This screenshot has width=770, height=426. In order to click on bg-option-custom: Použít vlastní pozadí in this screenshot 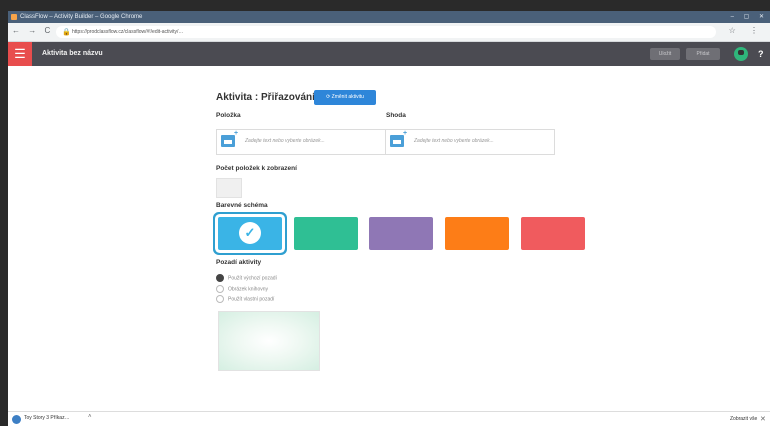, I will do `click(245, 299)`.